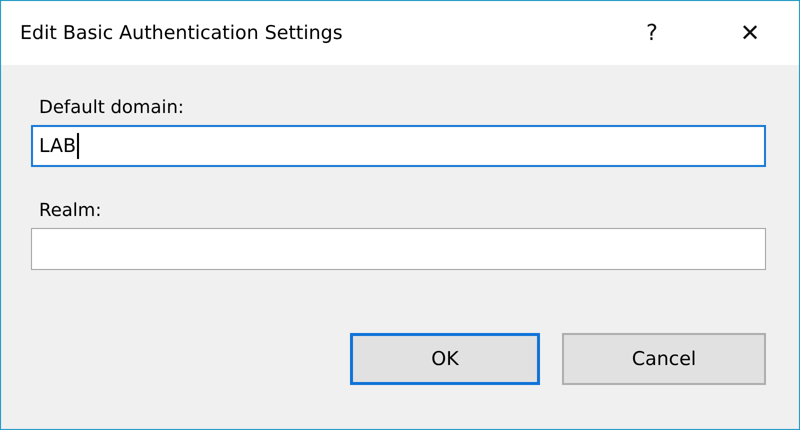  What do you see at coordinates (664, 359) in the screenshot?
I see `cancel-button: Cancel` at bounding box center [664, 359].